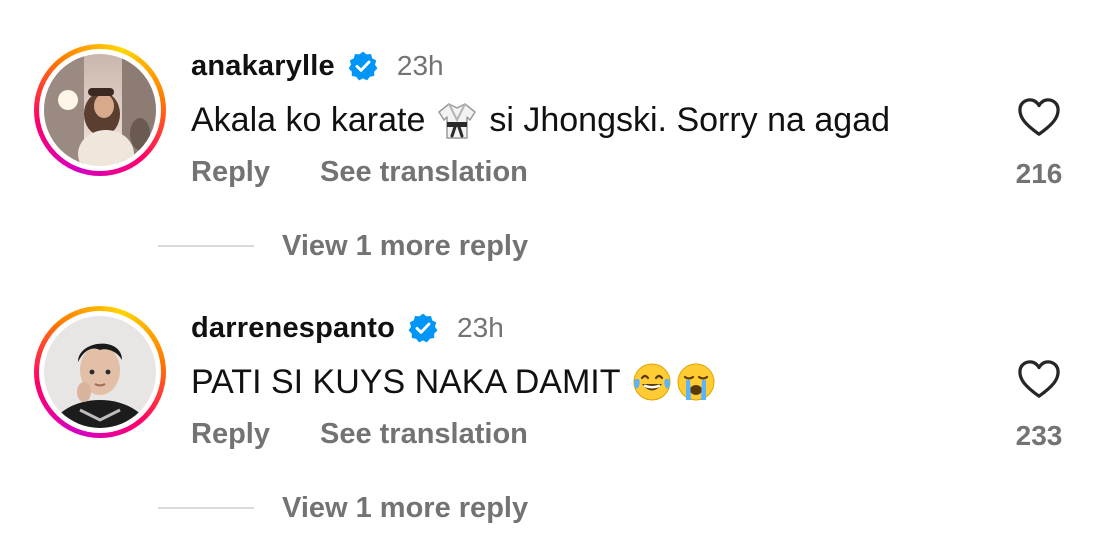  Describe the element at coordinates (1039, 435) in the screenshot. I see `like-count: 233` at that location.